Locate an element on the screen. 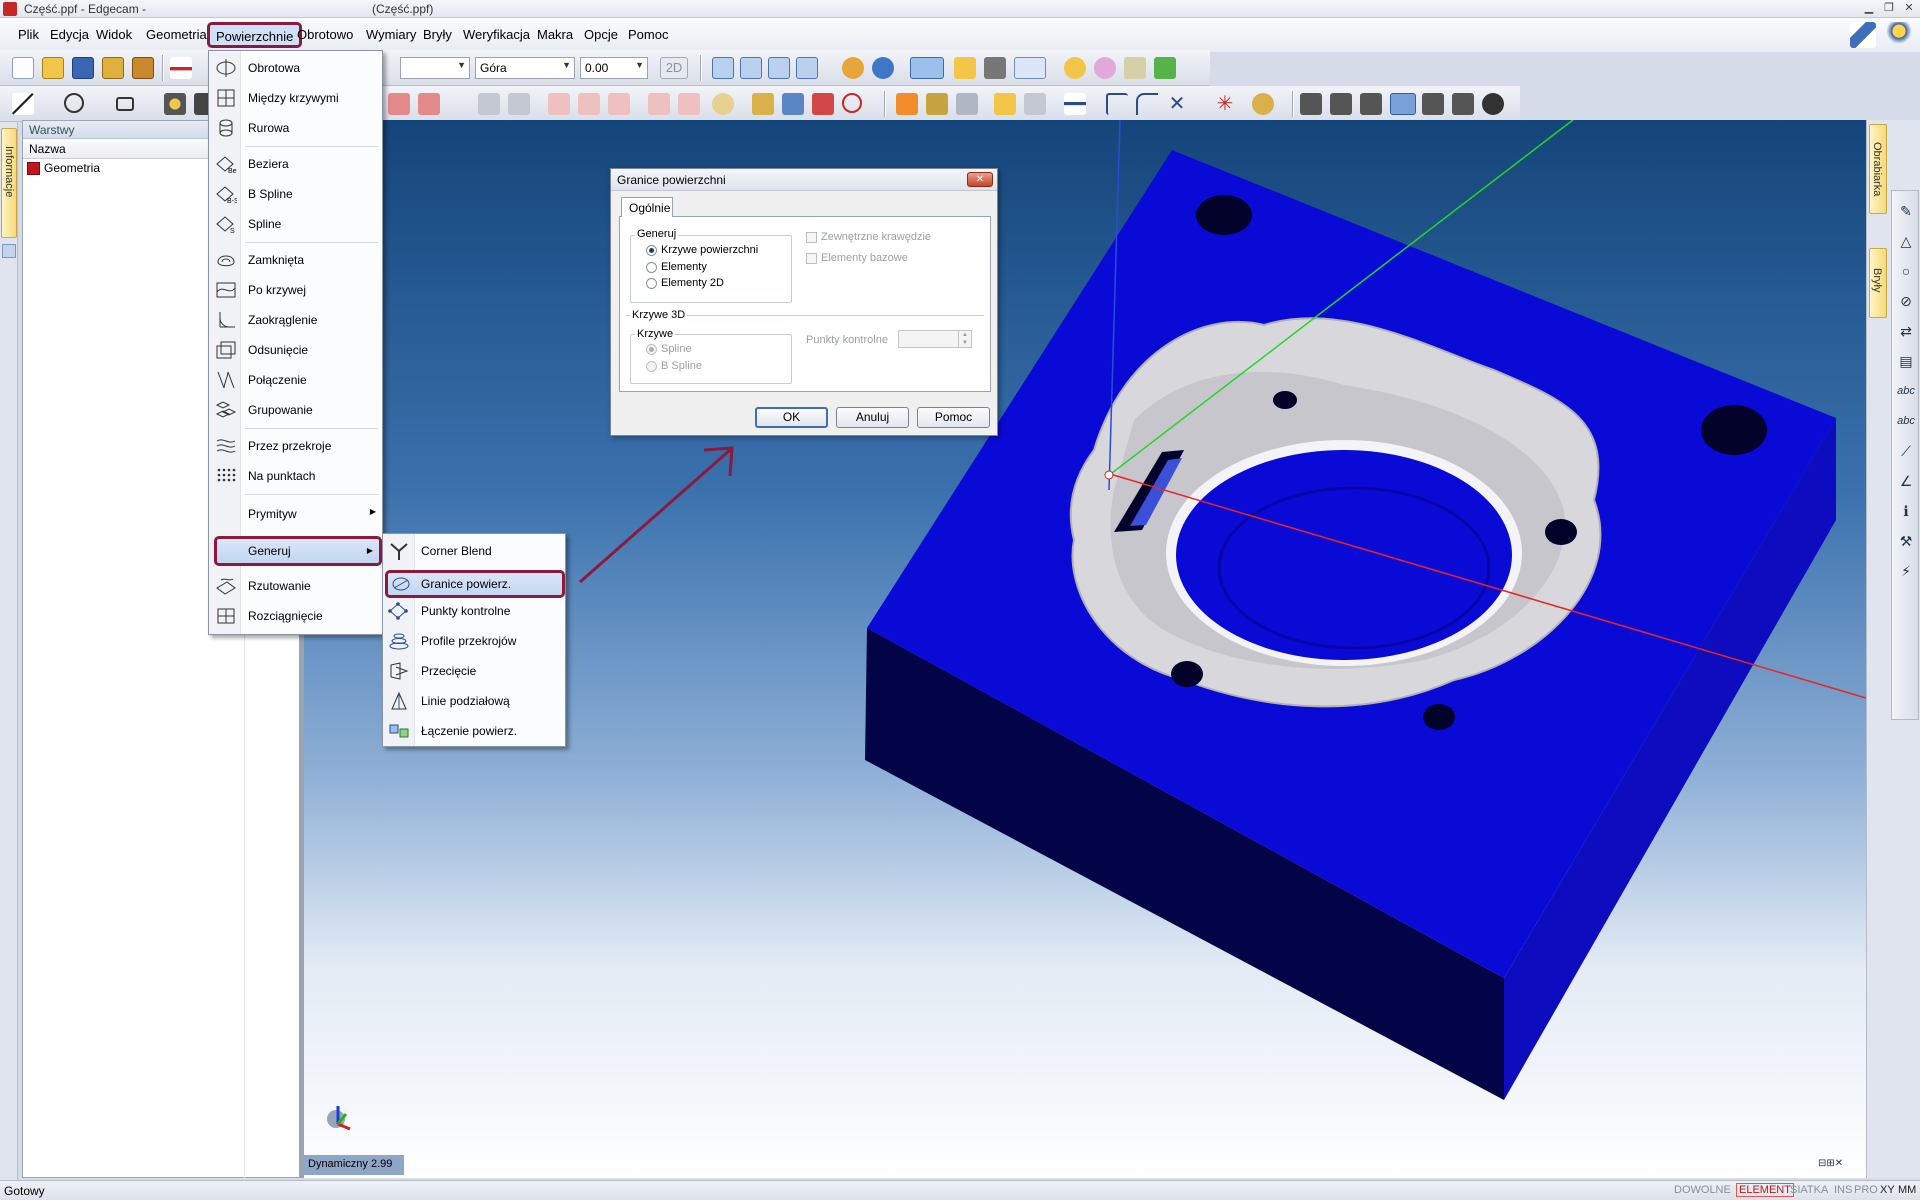 This screenshot has width=1920, height=1200. rectangle-icon is located at coordinates (125, 104).